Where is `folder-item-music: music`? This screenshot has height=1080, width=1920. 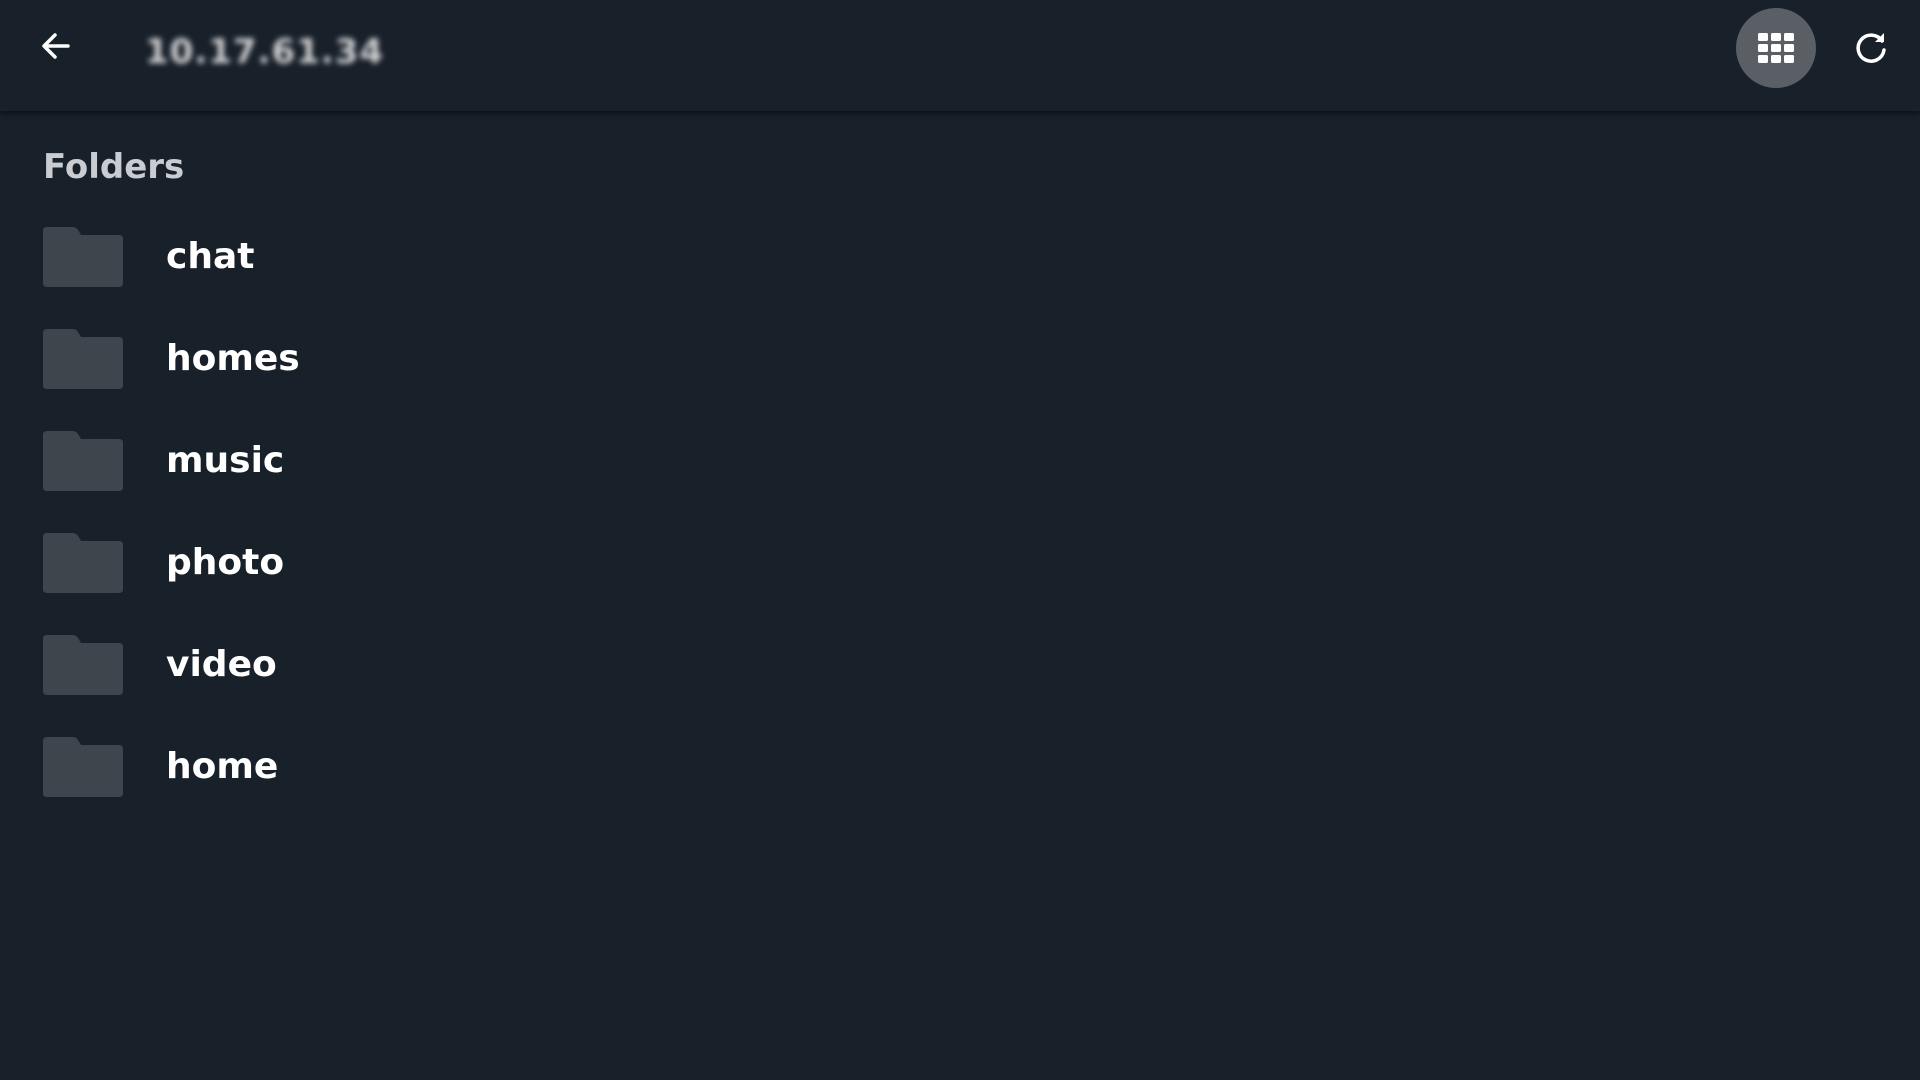 folder-item-music: music is located at coordinates (960, 468).